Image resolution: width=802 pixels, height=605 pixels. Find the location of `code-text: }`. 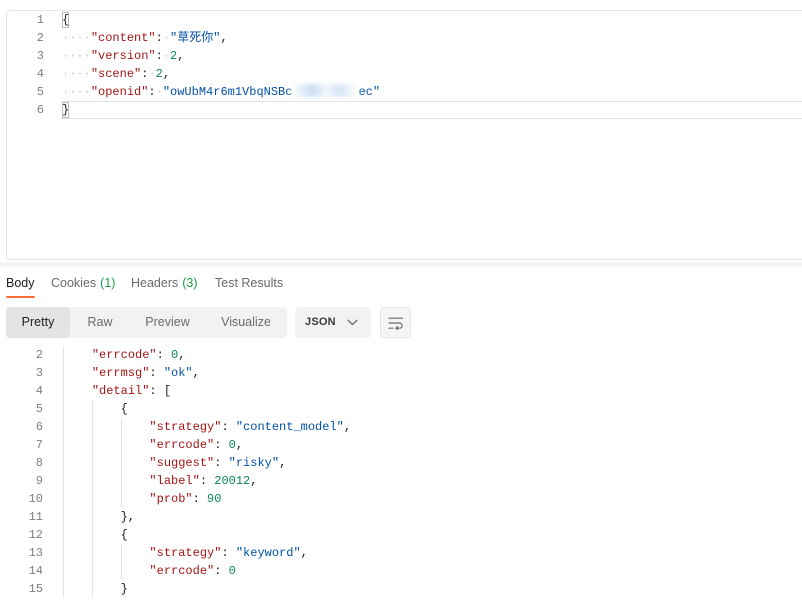

code-text: } is located at coordinates (65, 110).